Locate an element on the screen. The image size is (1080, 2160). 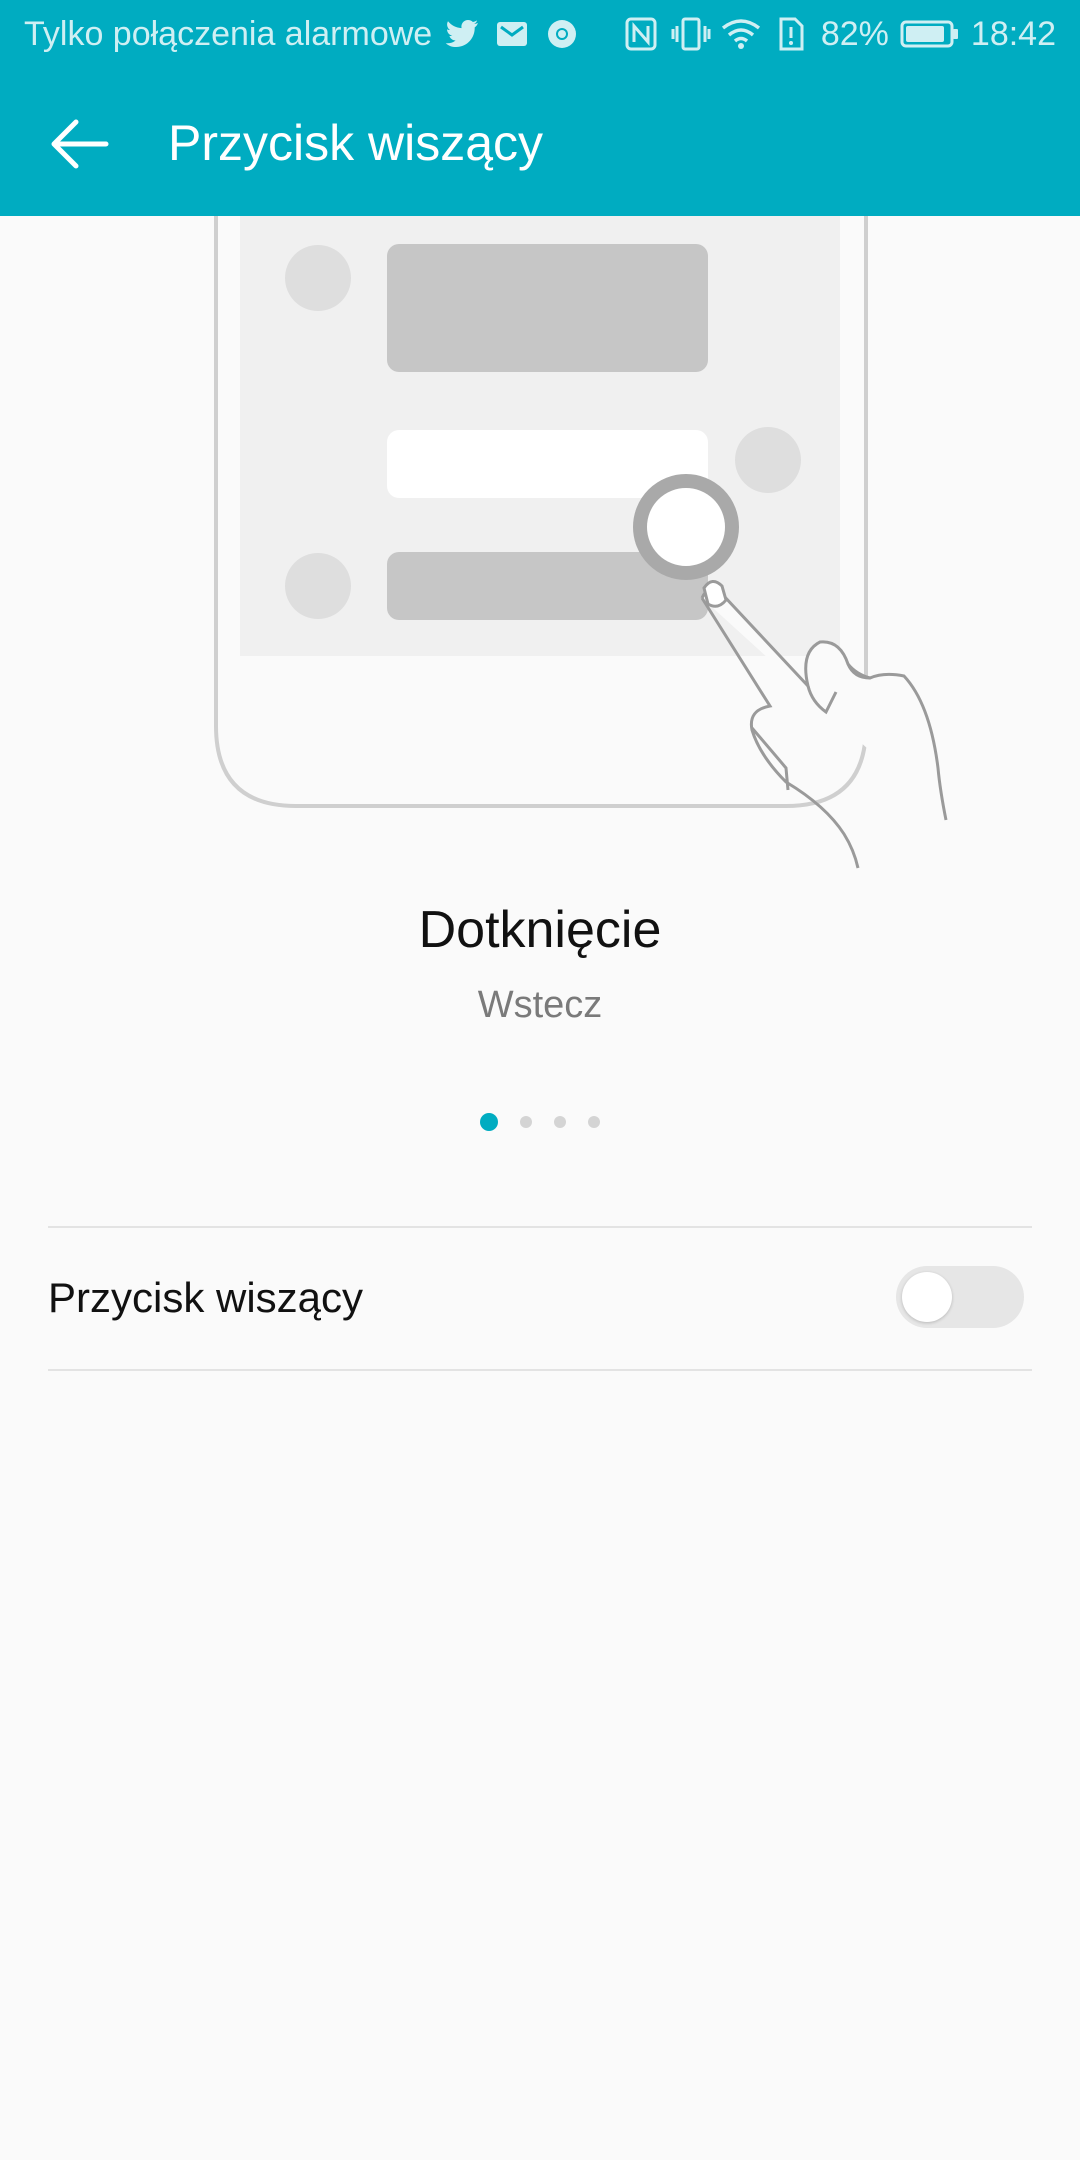
status-right: 82% 18:42 is located at coordinates (838, 34).